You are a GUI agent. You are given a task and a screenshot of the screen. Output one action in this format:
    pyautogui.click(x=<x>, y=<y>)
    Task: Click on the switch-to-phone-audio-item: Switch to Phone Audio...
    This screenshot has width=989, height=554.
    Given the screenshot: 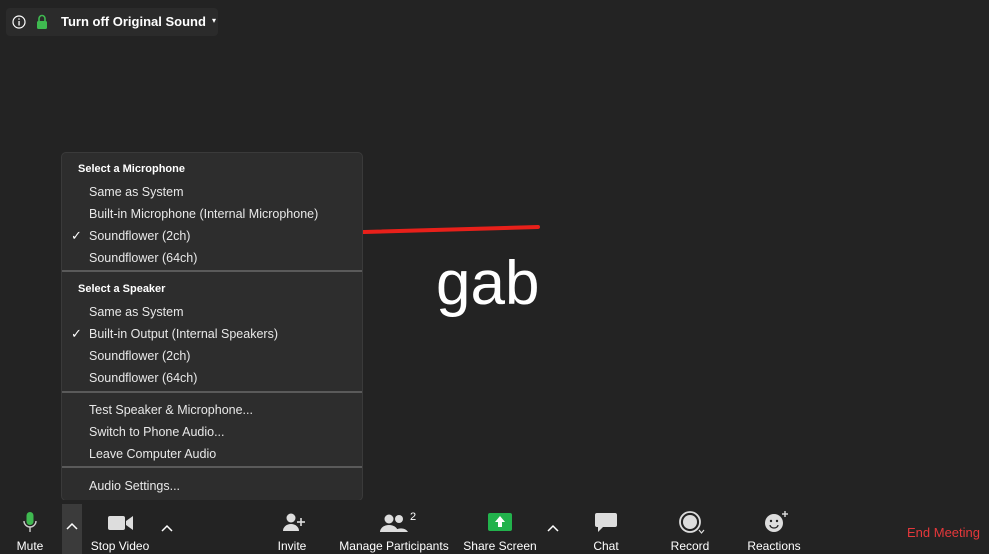 What is the action you would take?
    pyautogui.click(x=157, y=432)
    